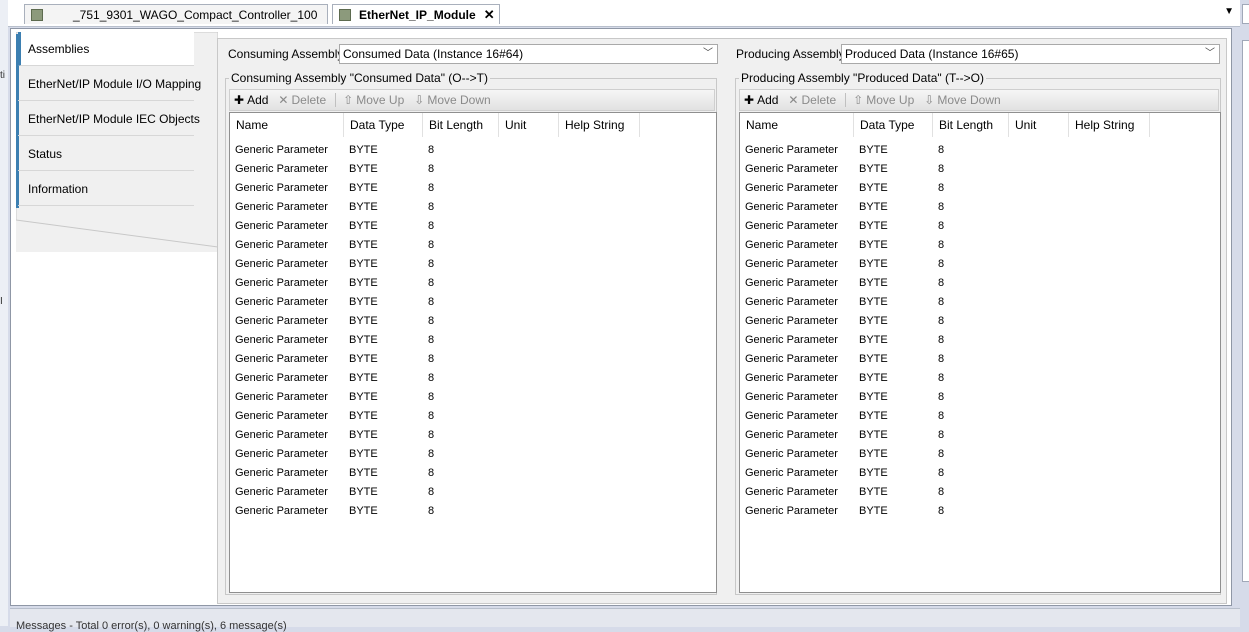  What do you see at coordinates (962, 100) in the screenshot?
I see `producing-move-down-button: ⇩ Move Down` at bounding box center [962, 100].